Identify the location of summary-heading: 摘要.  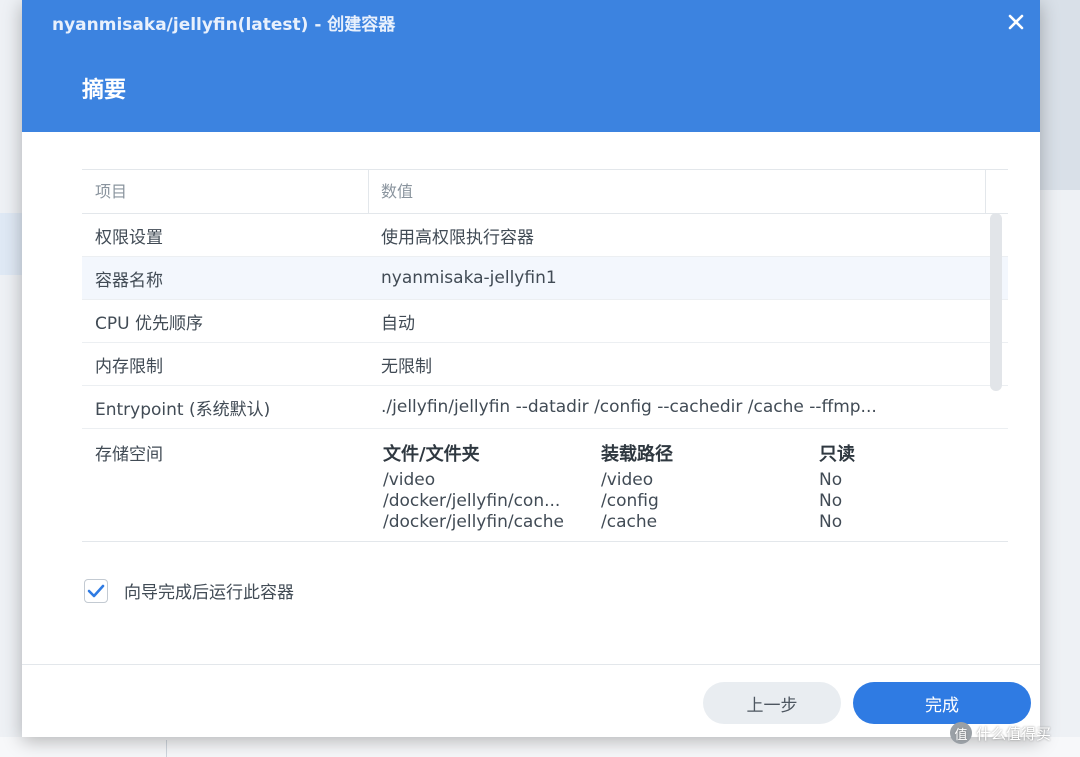
(104, 90).